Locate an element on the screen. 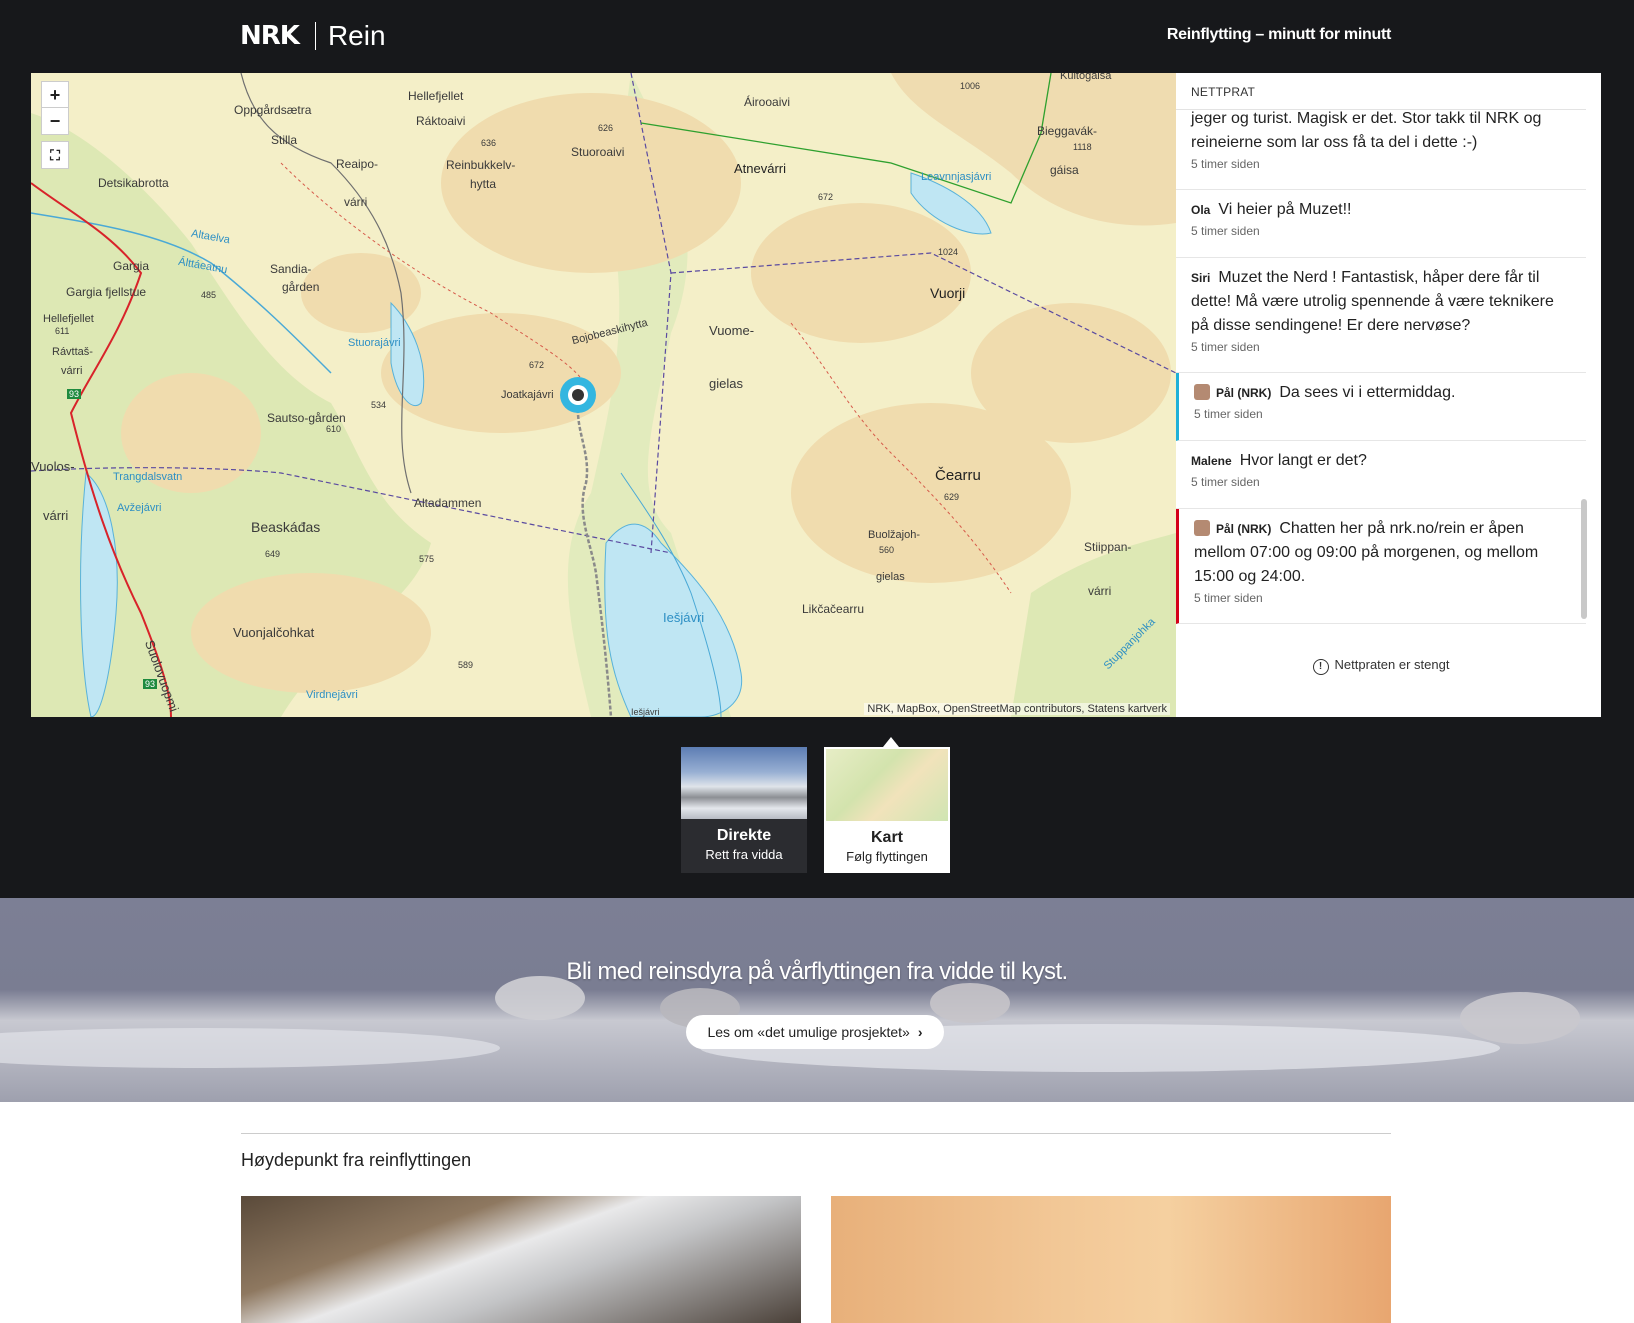 The width and height of the screenshot is (1634, 1323). road-number: 93 is located at coordinates (74, 394).